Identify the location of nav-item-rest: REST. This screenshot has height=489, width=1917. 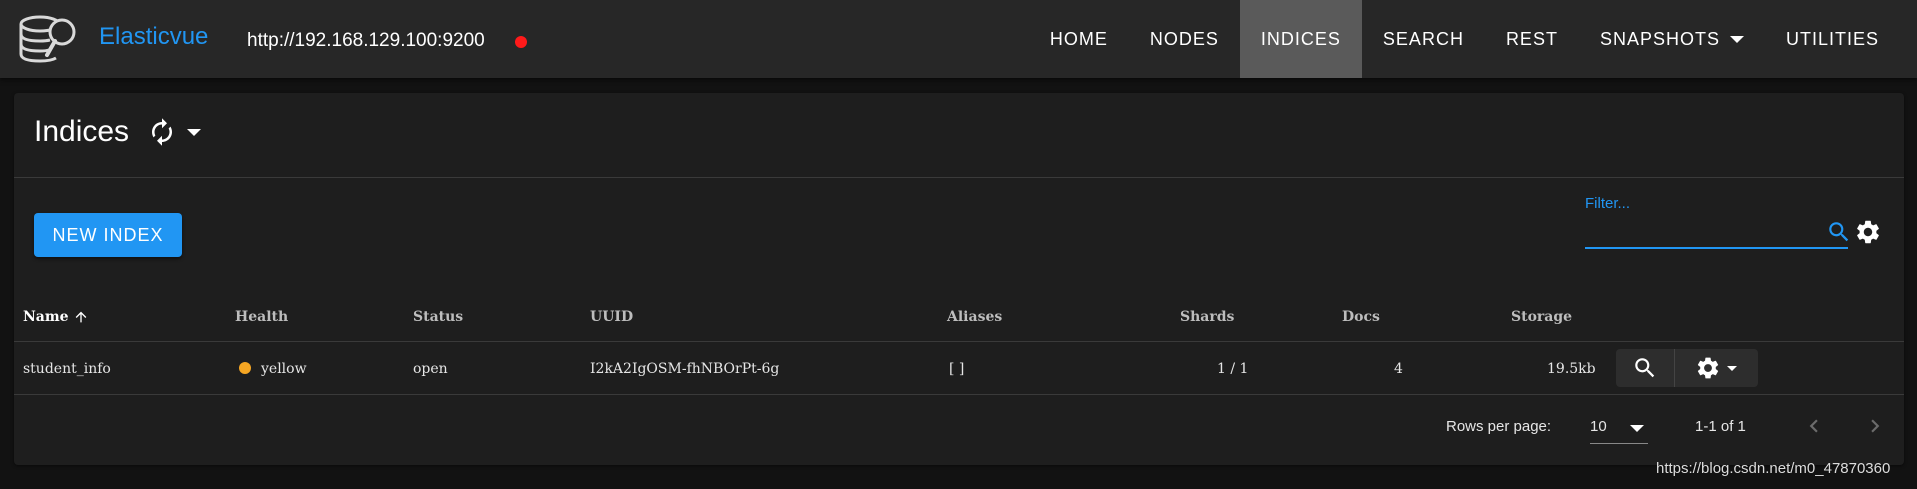
(1532, 39).